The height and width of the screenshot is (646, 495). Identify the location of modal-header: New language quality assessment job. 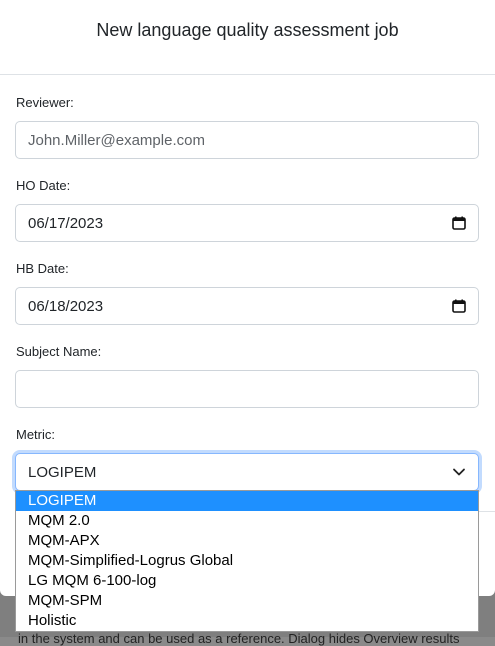
(247, 37).